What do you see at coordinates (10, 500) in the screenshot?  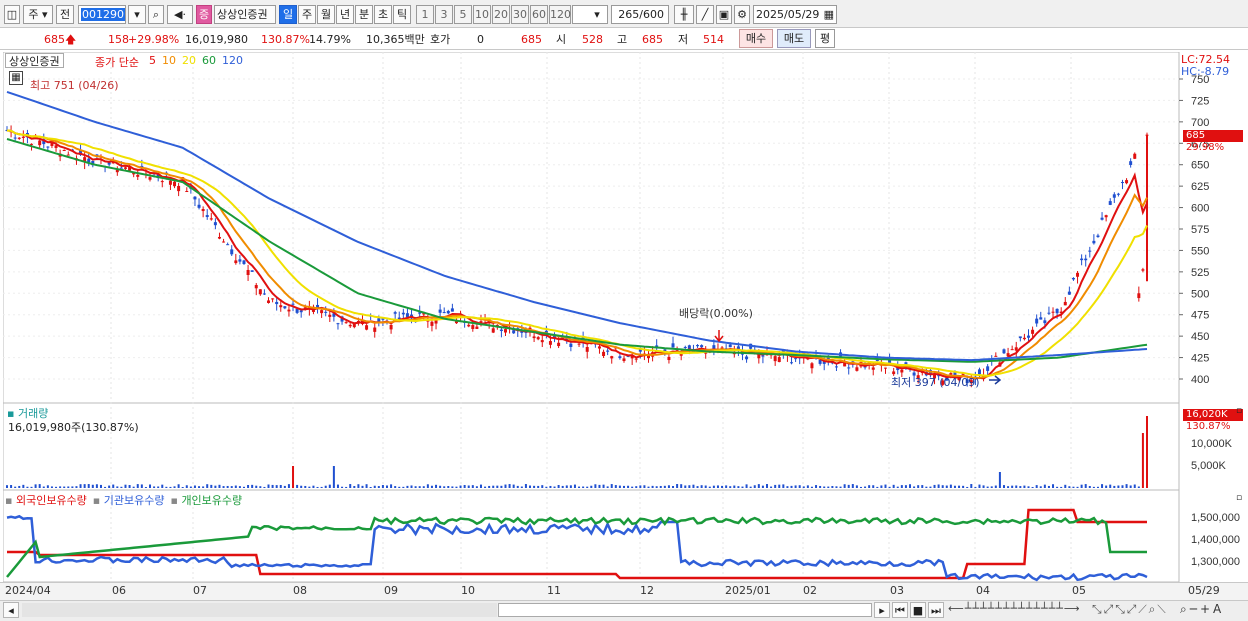 I see `legend-marker-0: ▪` at bounding box center [10, 500].